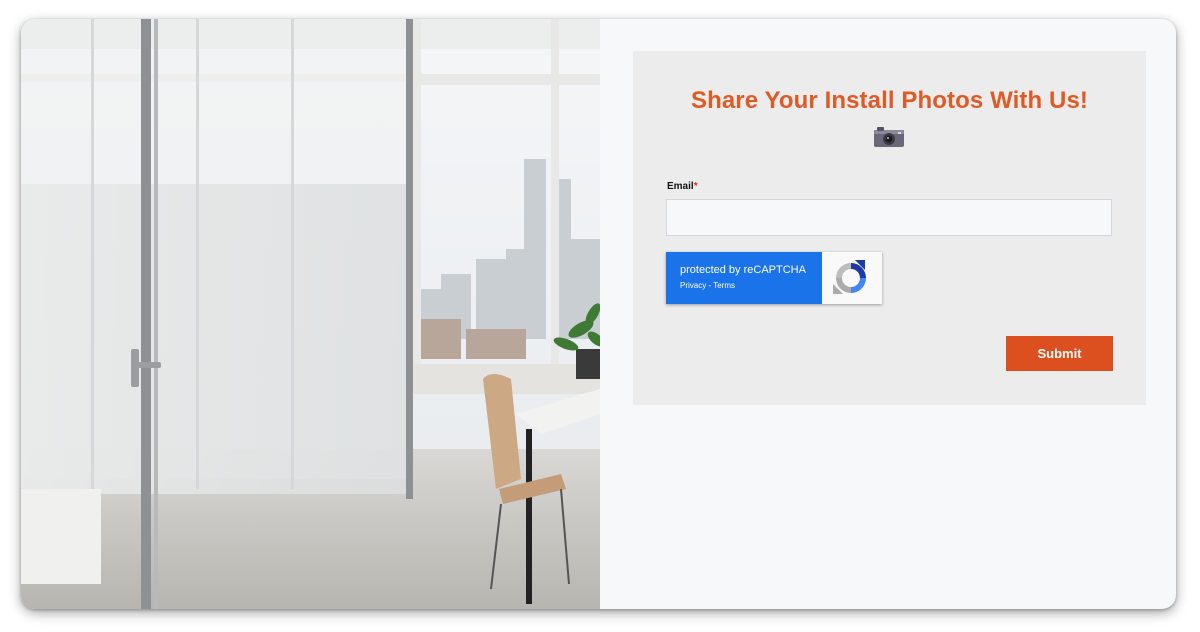  I want to click on recaptcha-label-area: protected by reCAPTCHA Privacy - Terms, so click(744, 278).